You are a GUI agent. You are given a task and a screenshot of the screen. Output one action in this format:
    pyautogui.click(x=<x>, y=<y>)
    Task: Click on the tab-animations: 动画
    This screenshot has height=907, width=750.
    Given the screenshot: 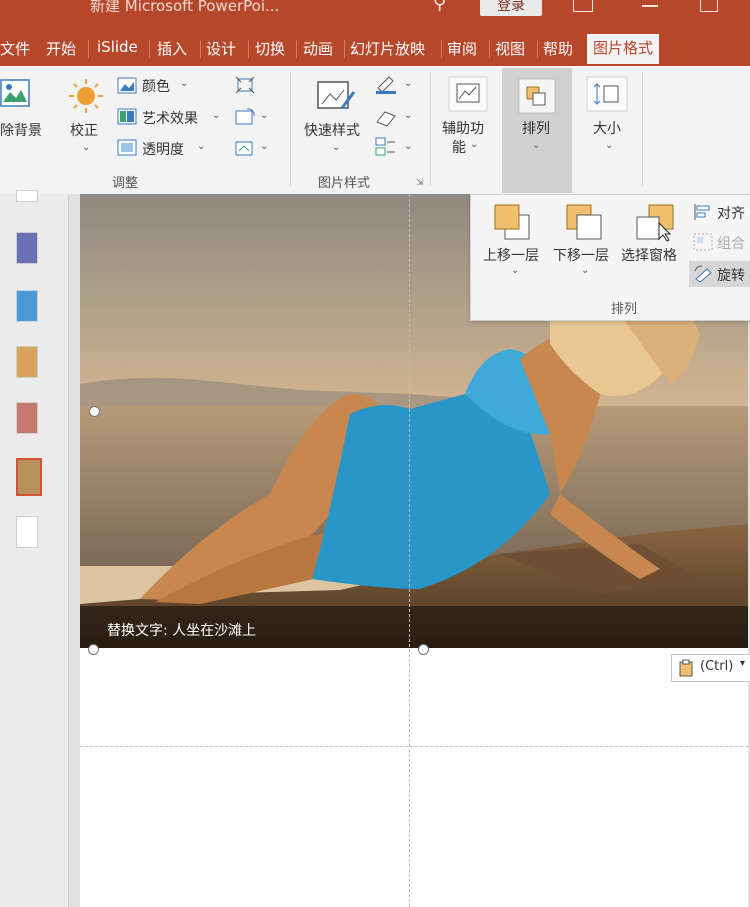 What is the action you would take?
    pyautogui.click(x=318, y=48)
    